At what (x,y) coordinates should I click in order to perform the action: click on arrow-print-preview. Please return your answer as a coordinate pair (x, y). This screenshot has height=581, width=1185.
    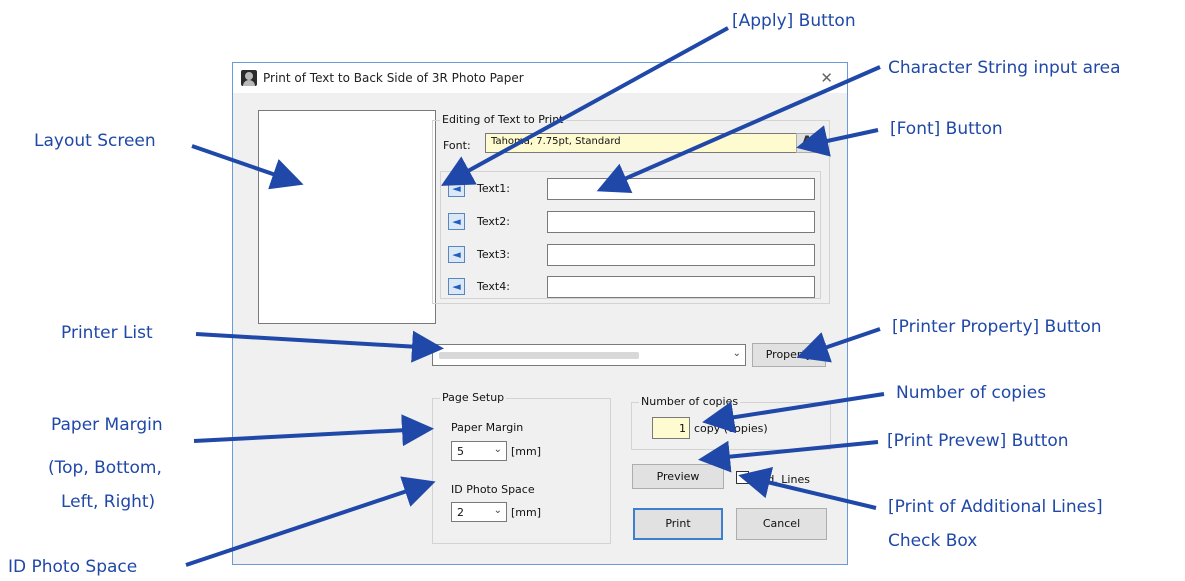
    Looking at the image, I should click on (788, 456).